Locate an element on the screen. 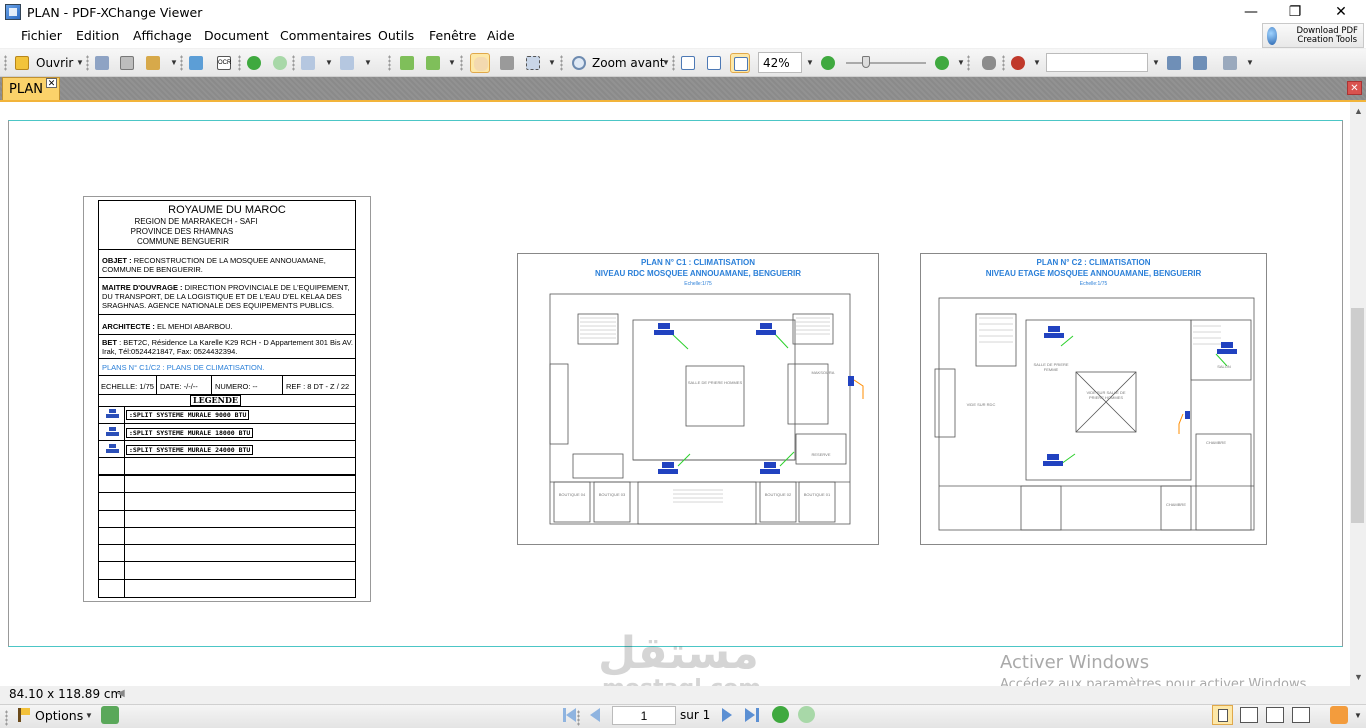 The image size is (1366, 728). fit-page-button is located at coordinates (740, 63).